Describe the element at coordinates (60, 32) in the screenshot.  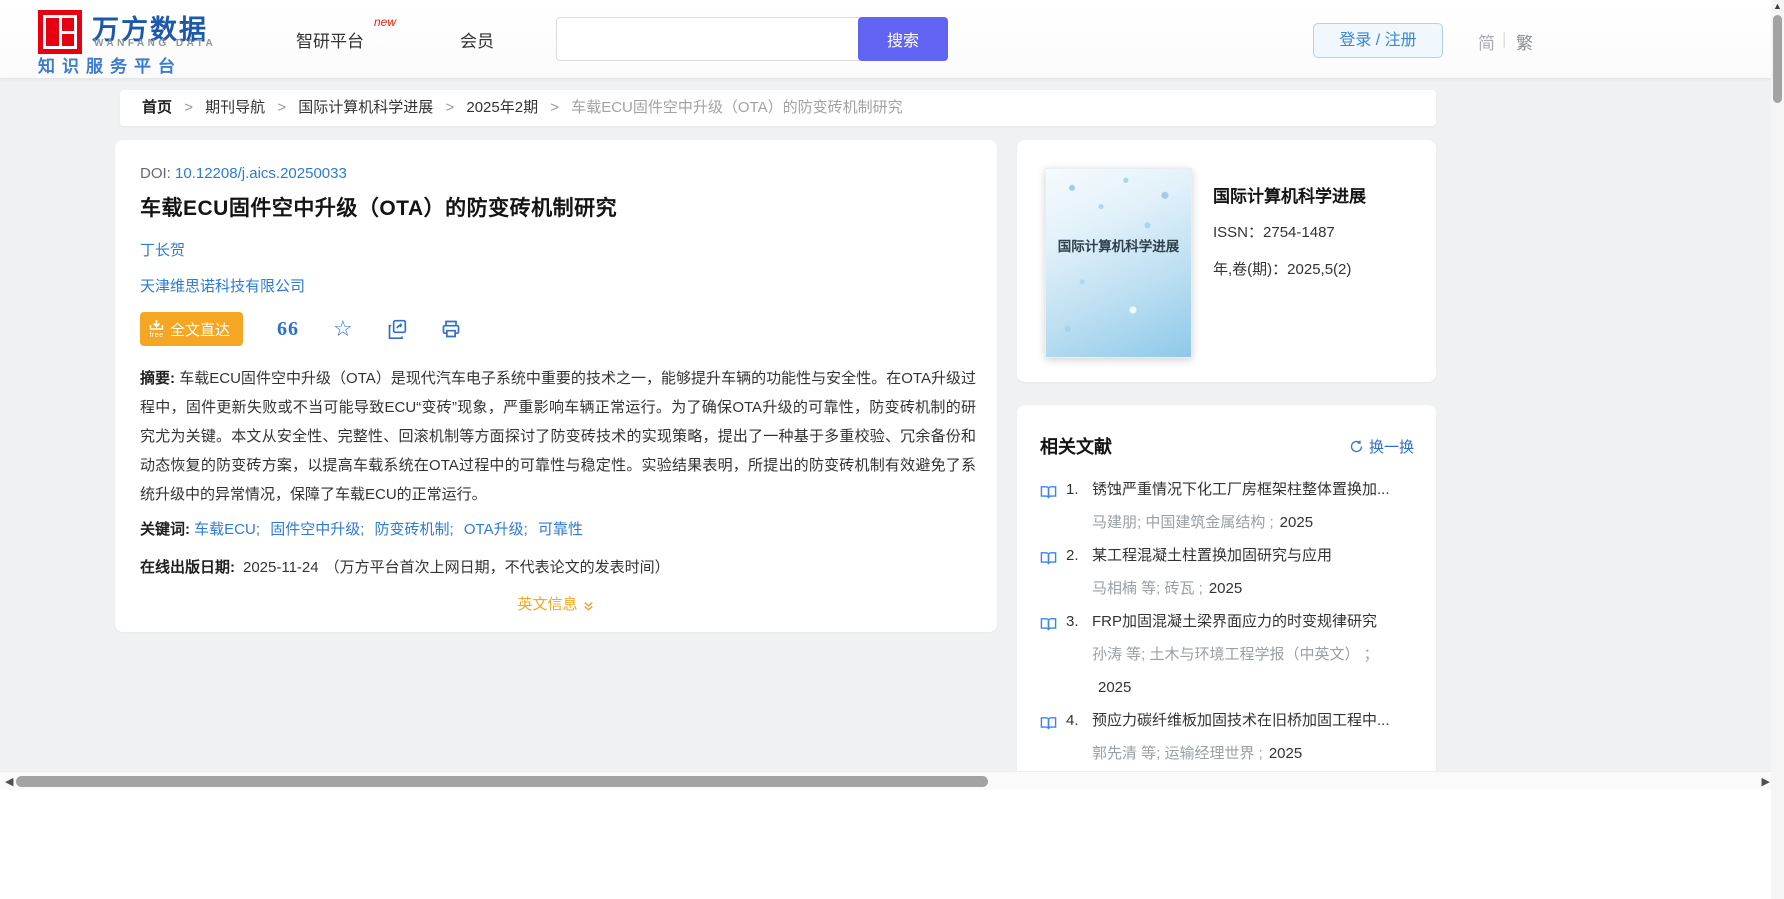
I see `wanfang-logo-icon` at that location.